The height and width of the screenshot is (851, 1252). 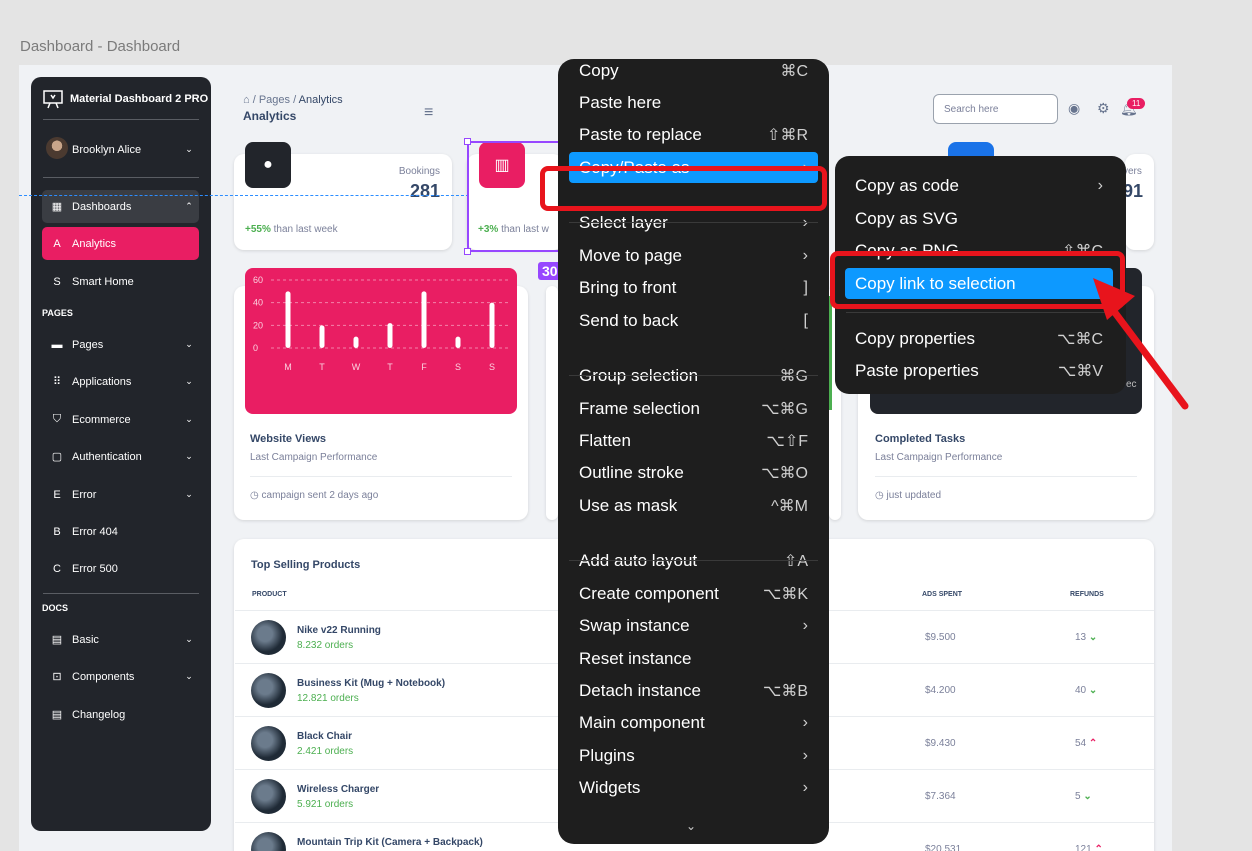 I want to click on product-image, so click(x=268, y=841).